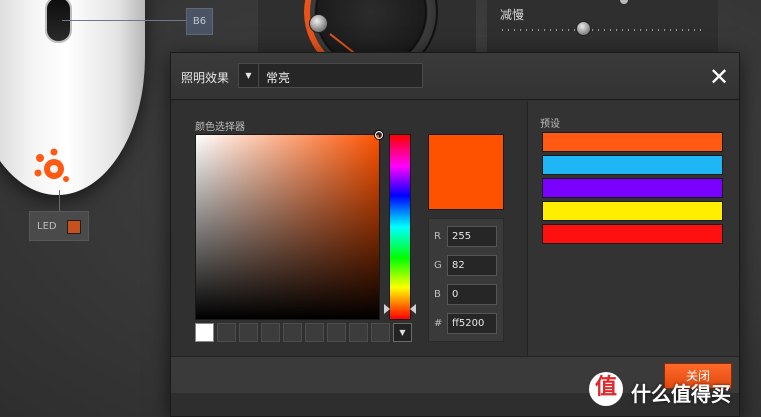  I want to click on chevron-down-icon: ▼, so click(249, 75).